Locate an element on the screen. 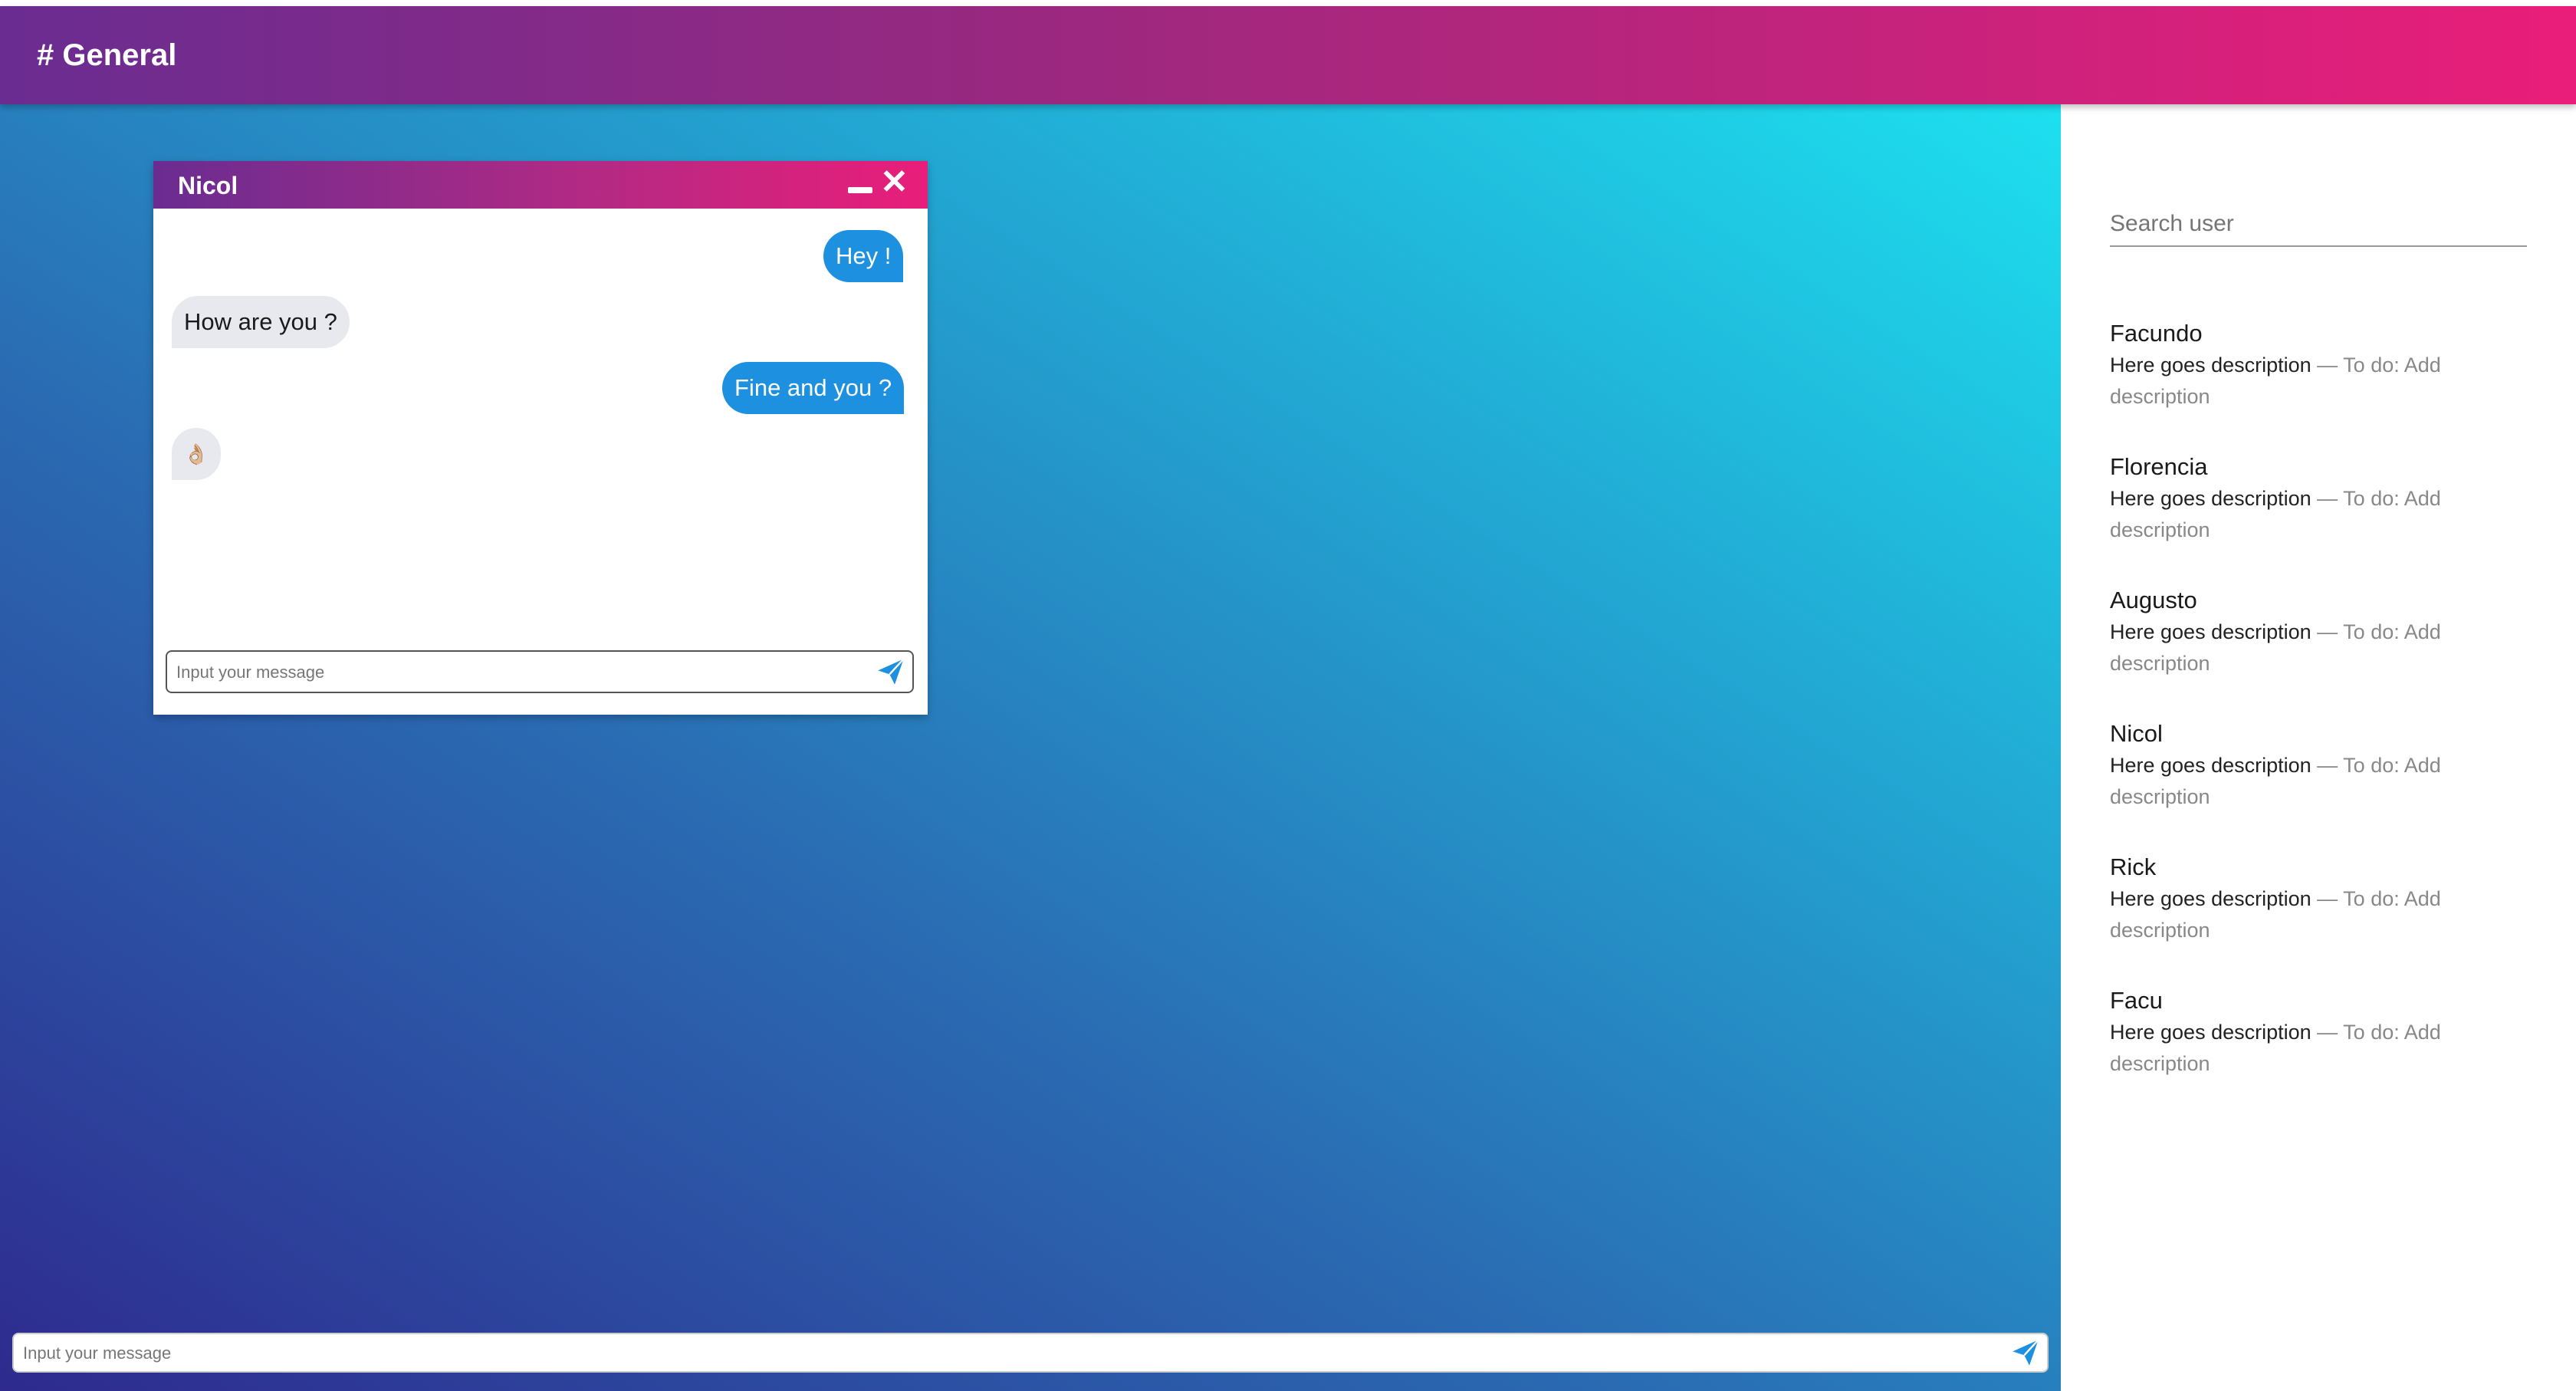  user-name: Nicol is located at coordinates (2136, 733).